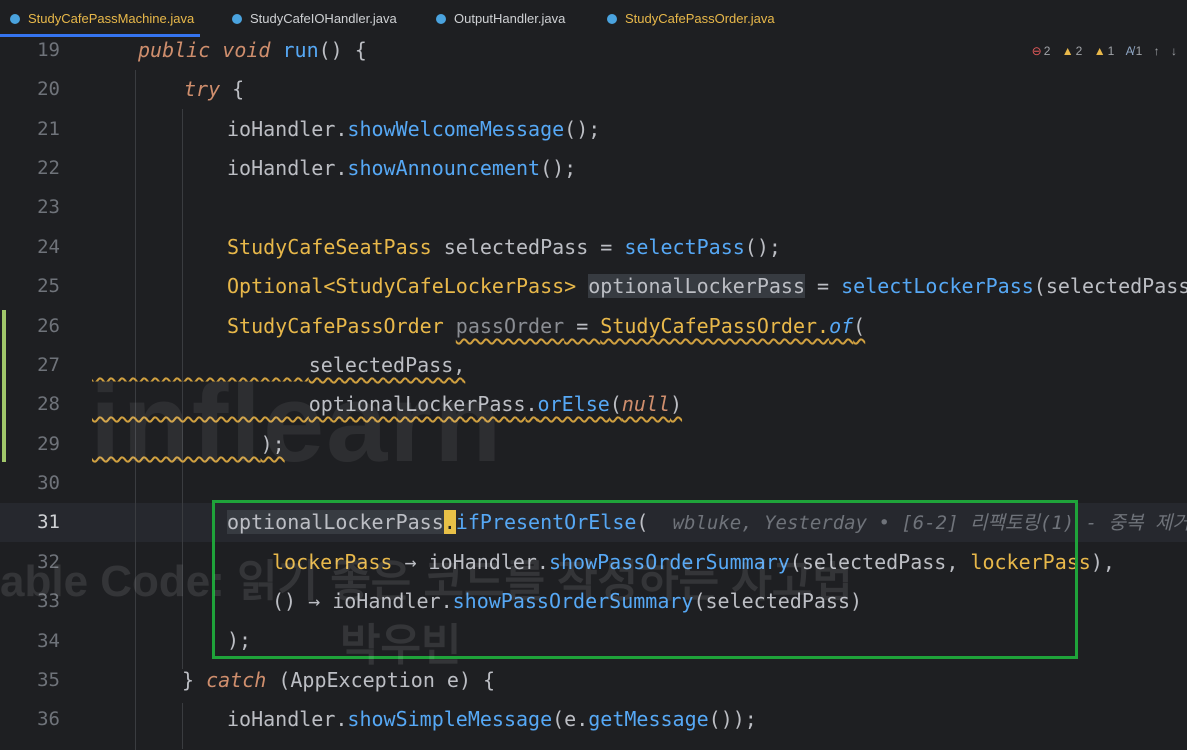 The height and width of the screenshot is (750, 1187). Describe the element at coordinates (402, 168) in the screenshot. I see `code-line-22: ioHandler.showAnnouncement();` at that location.